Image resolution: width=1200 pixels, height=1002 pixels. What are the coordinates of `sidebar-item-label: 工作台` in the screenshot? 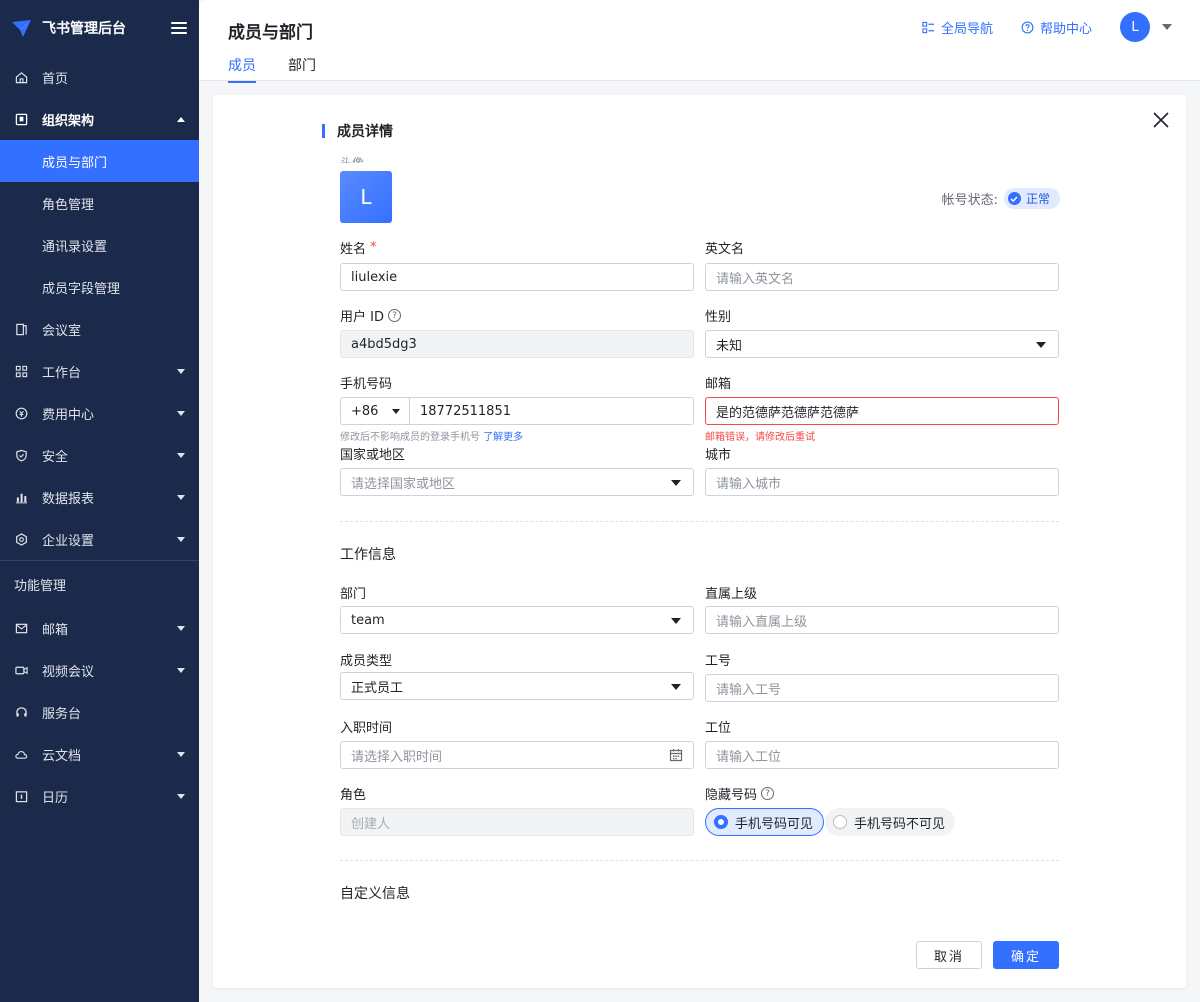 It's located at (62, 373).